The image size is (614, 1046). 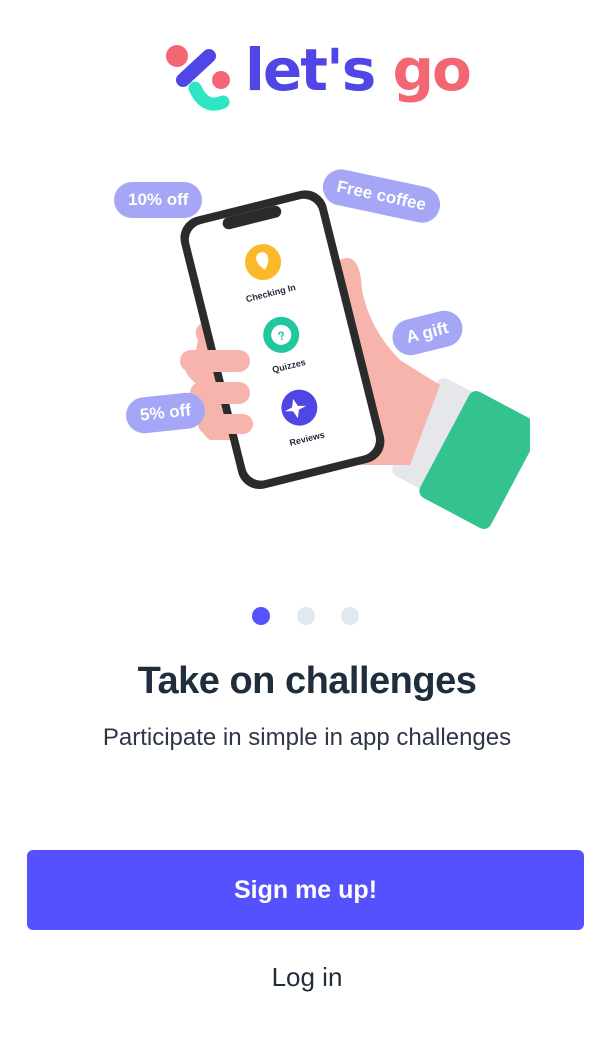 I want to click on pagination-dot-active, so click(x=261, y=616).